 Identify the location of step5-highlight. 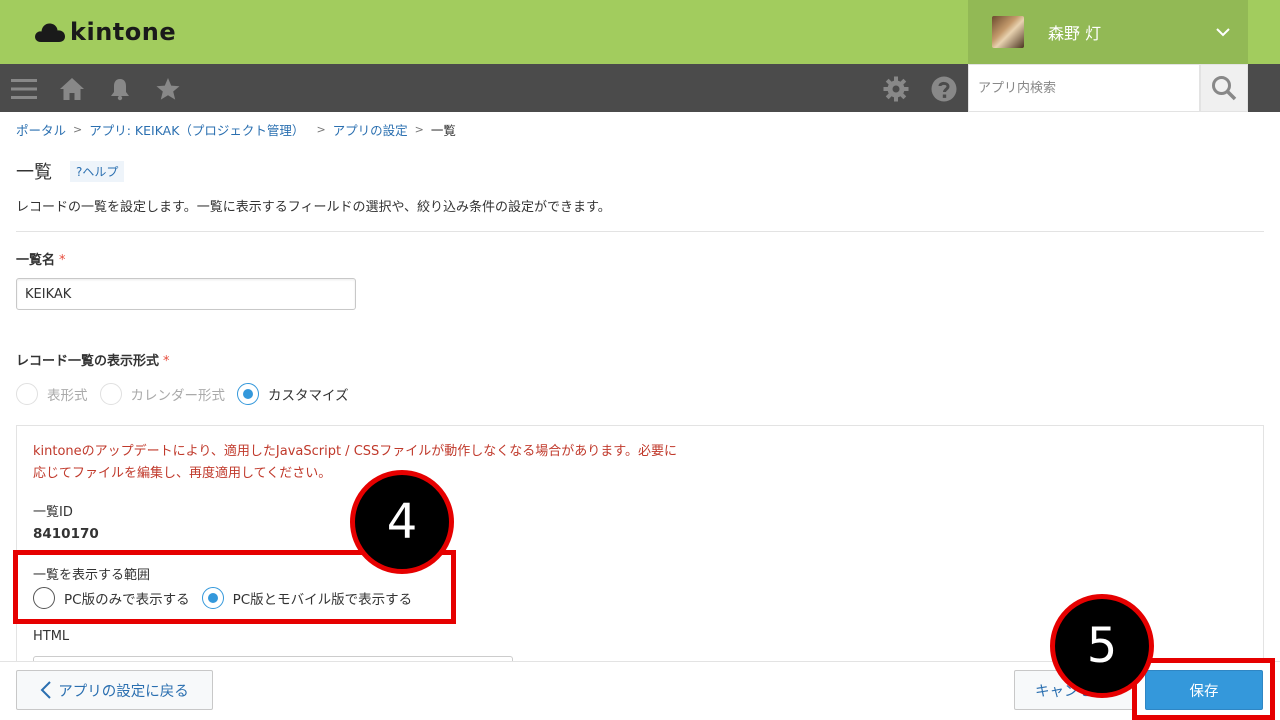
(1203, 689).